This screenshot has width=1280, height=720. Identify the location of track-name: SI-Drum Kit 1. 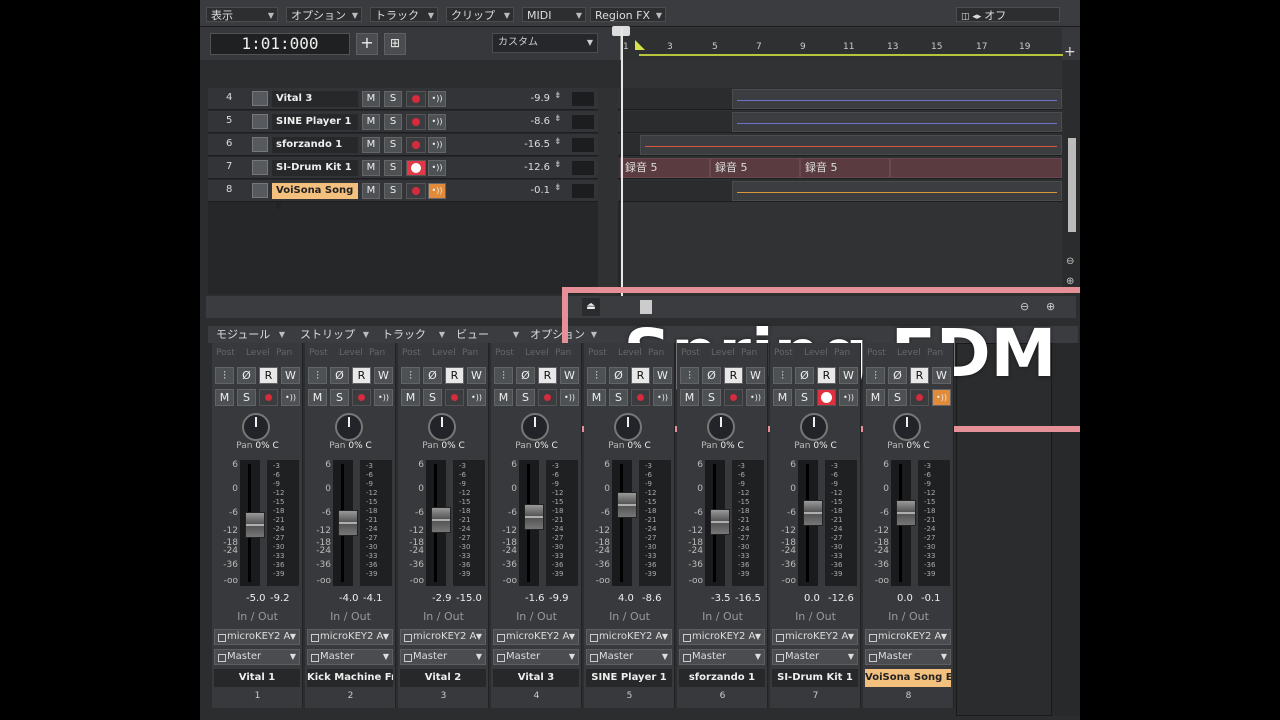
(315, 168).